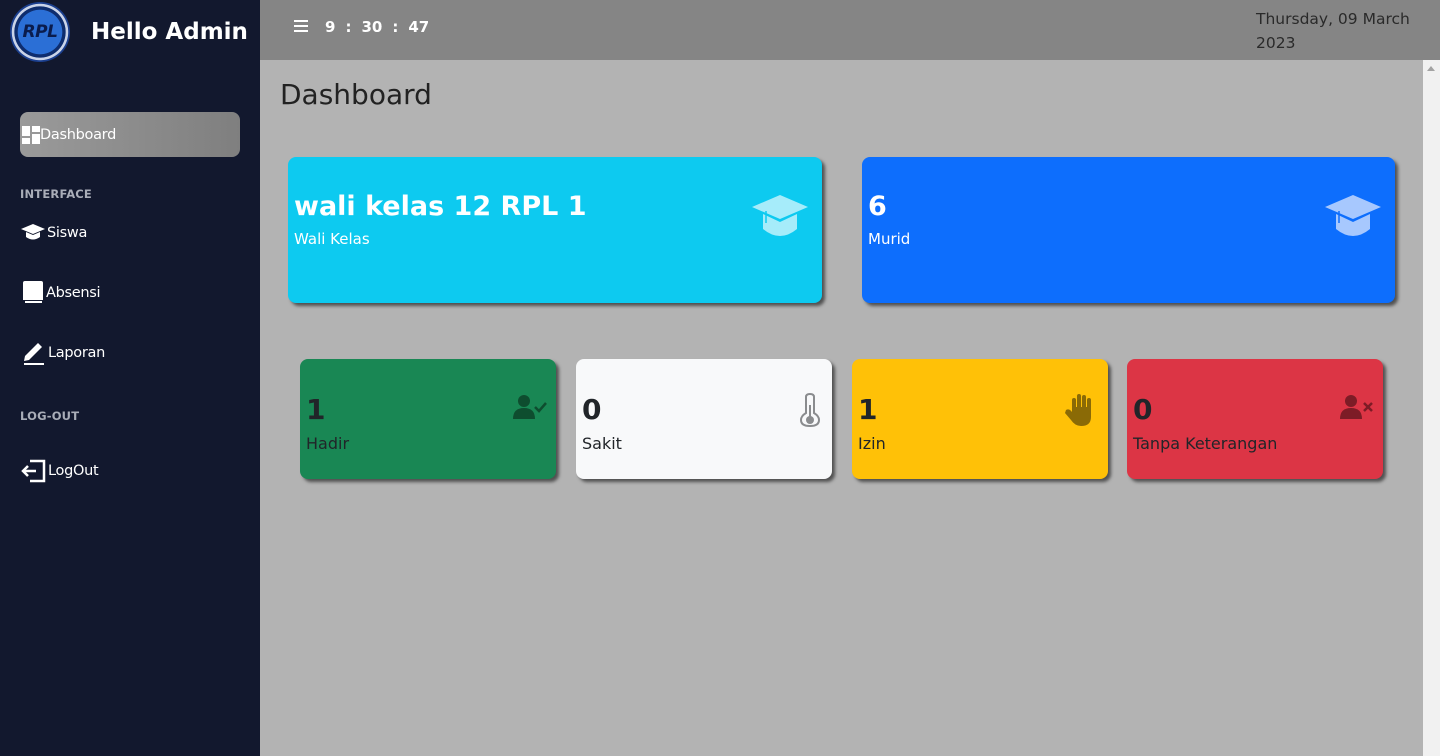 Image resolution: width=1440 pixels, height=756 pixels. Describe the element at coordinates (555, 230) in the screenshot. I see `wali-kelas-card: wali kelas 12 RPL 1 Wali Kelas` at that location.